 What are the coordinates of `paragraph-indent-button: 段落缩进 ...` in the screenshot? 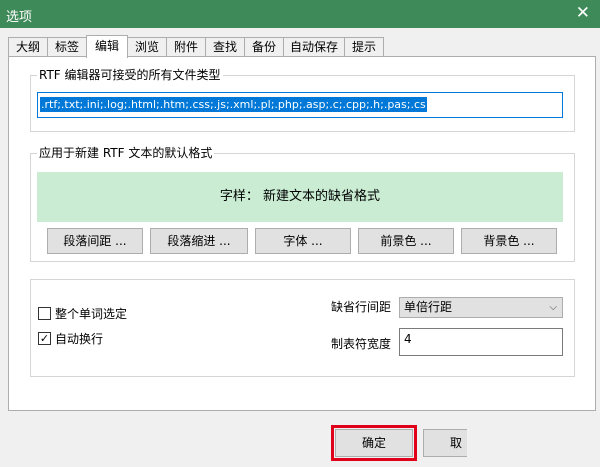 It's located at (199, 241).